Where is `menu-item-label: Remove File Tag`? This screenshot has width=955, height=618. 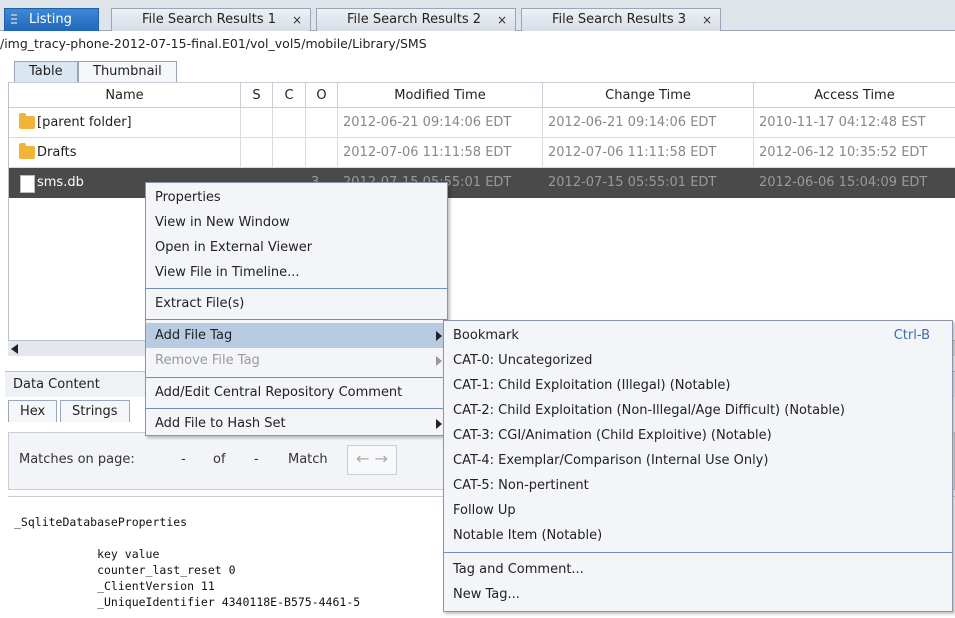
menu-item-label: Remove File Tag is located at coordinates (207, 360).